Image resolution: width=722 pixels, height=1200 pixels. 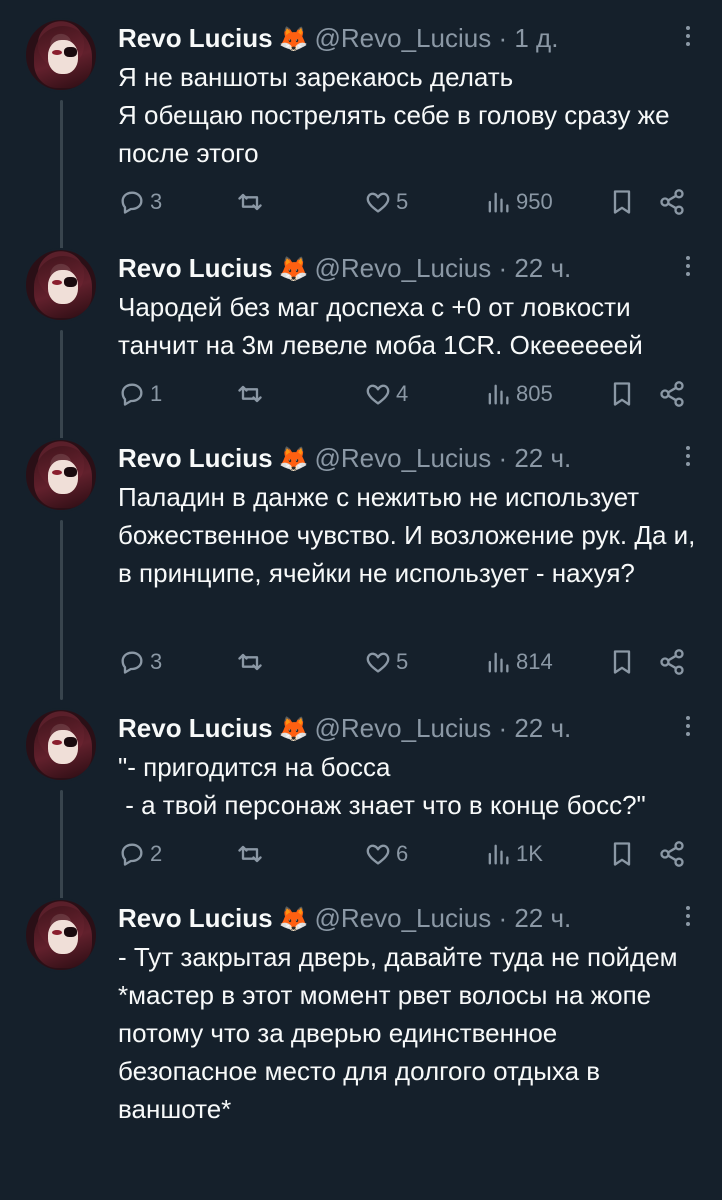 I want to click on bookmark-icon, so click(x=622, y=202).